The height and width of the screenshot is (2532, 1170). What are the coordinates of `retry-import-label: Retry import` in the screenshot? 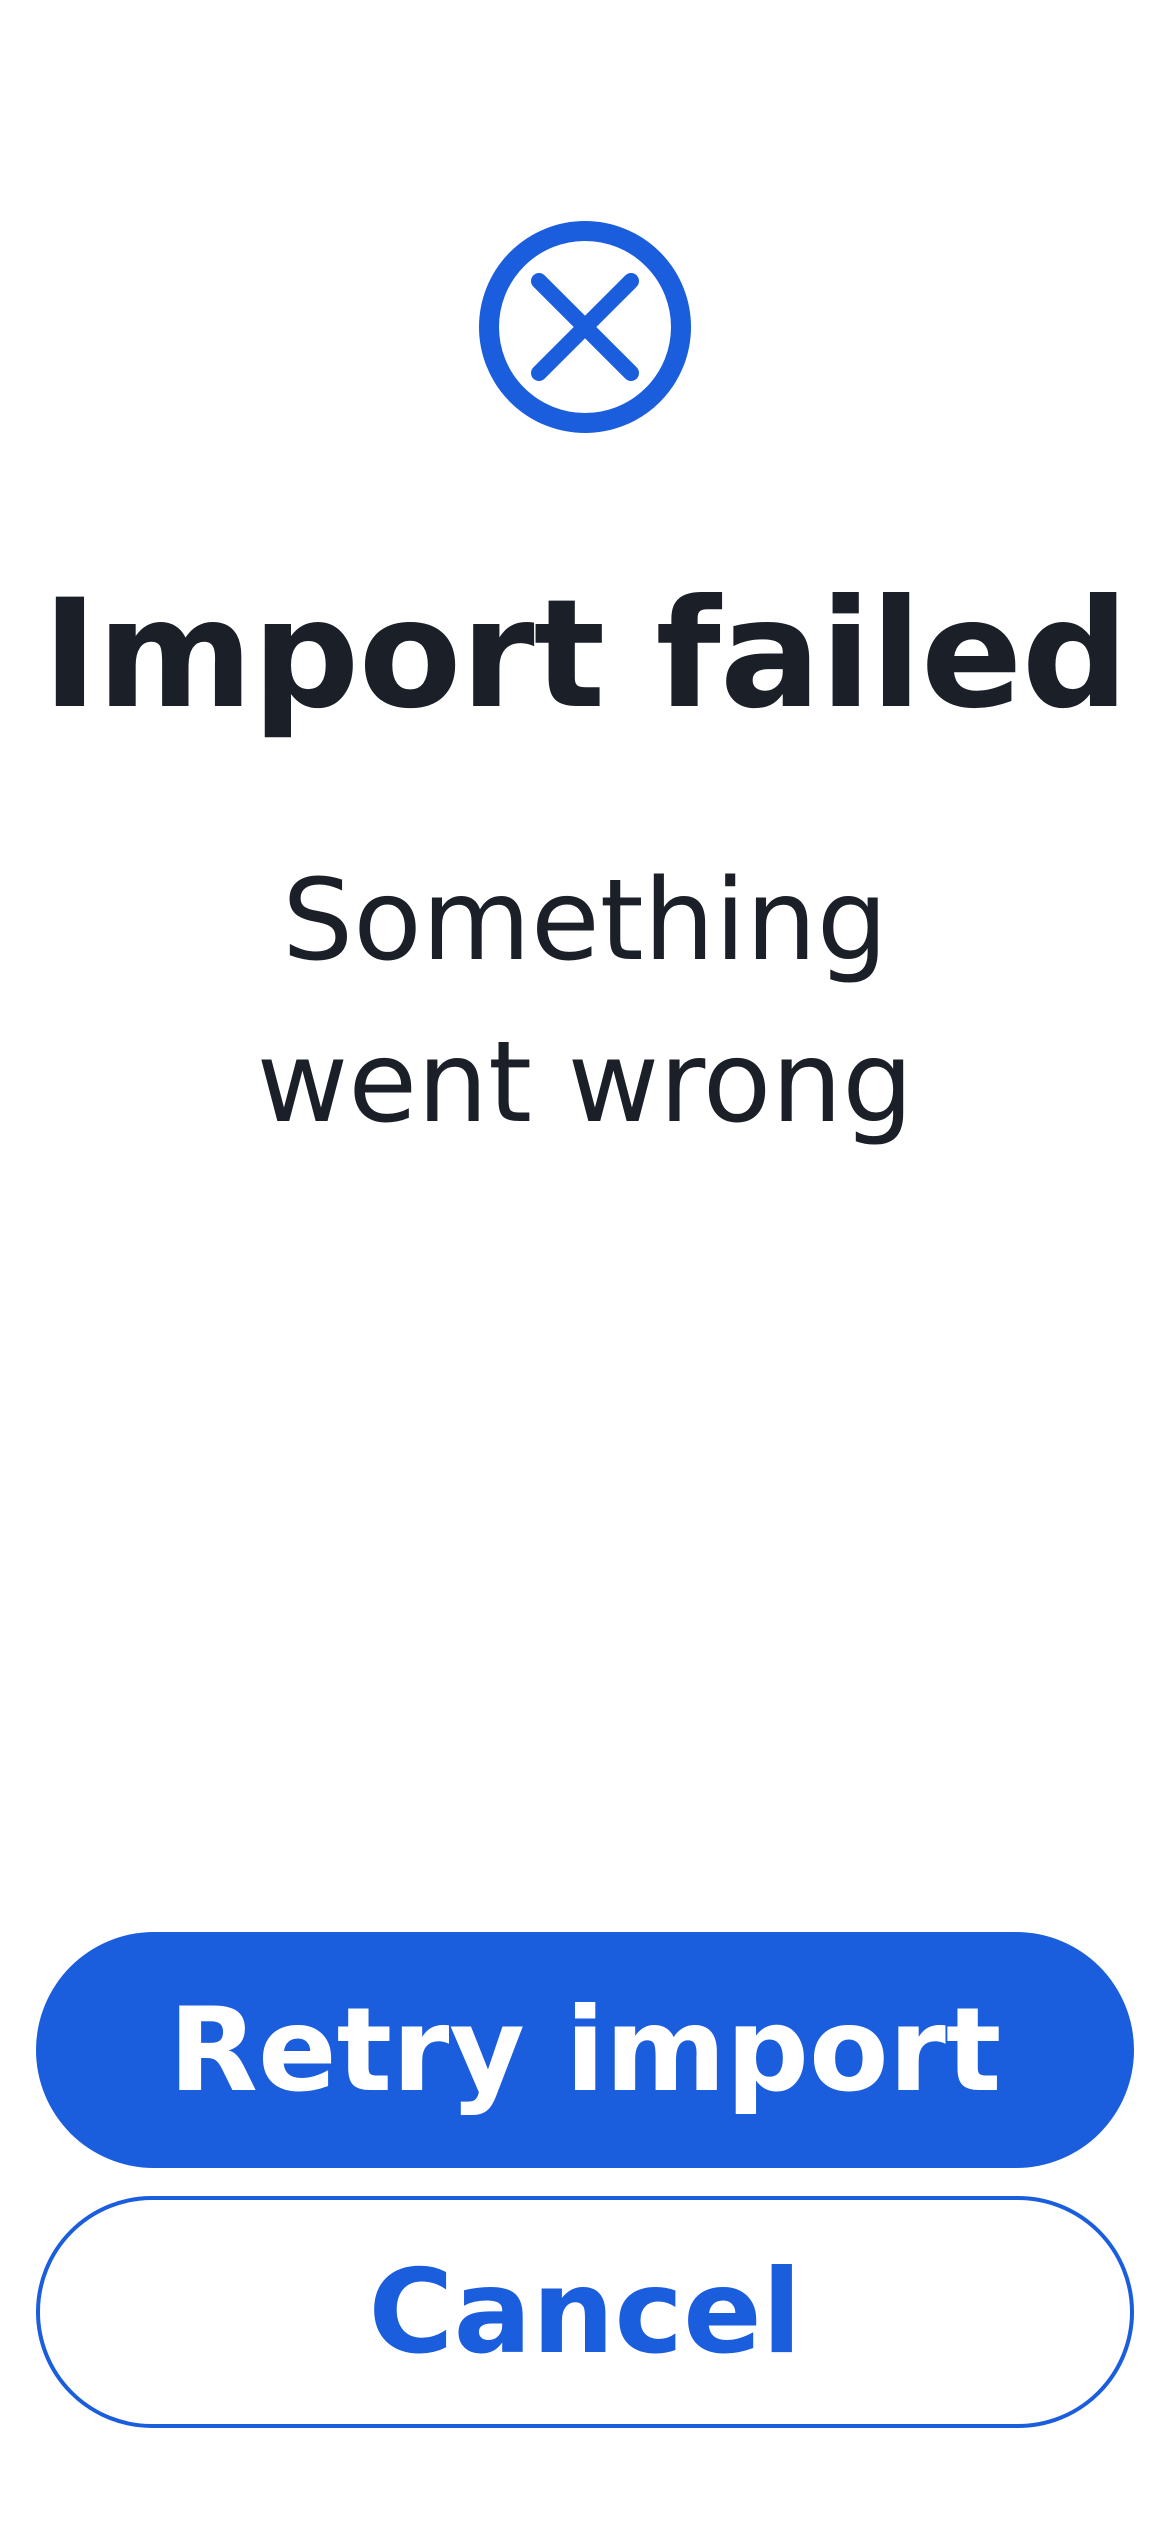 It's located at (585, 2050).